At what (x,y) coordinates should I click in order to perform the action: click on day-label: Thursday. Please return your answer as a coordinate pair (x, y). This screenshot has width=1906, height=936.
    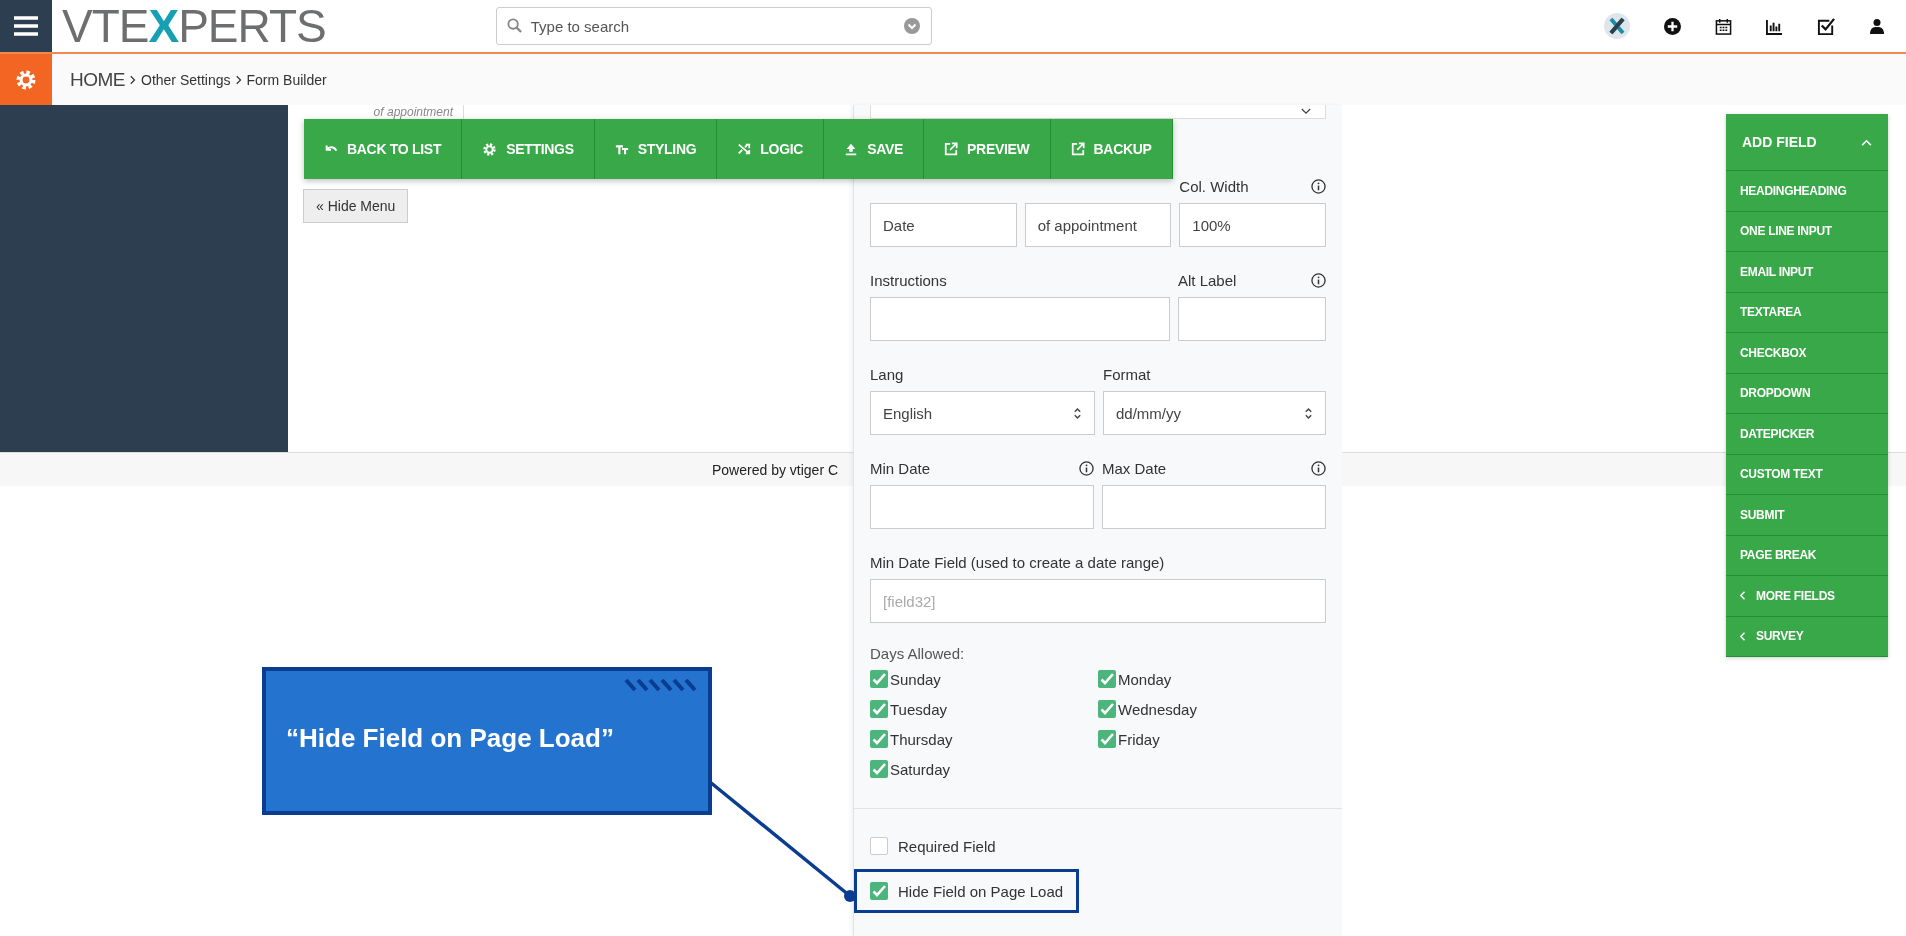
    Looking at the image, I should click on (921, 739).